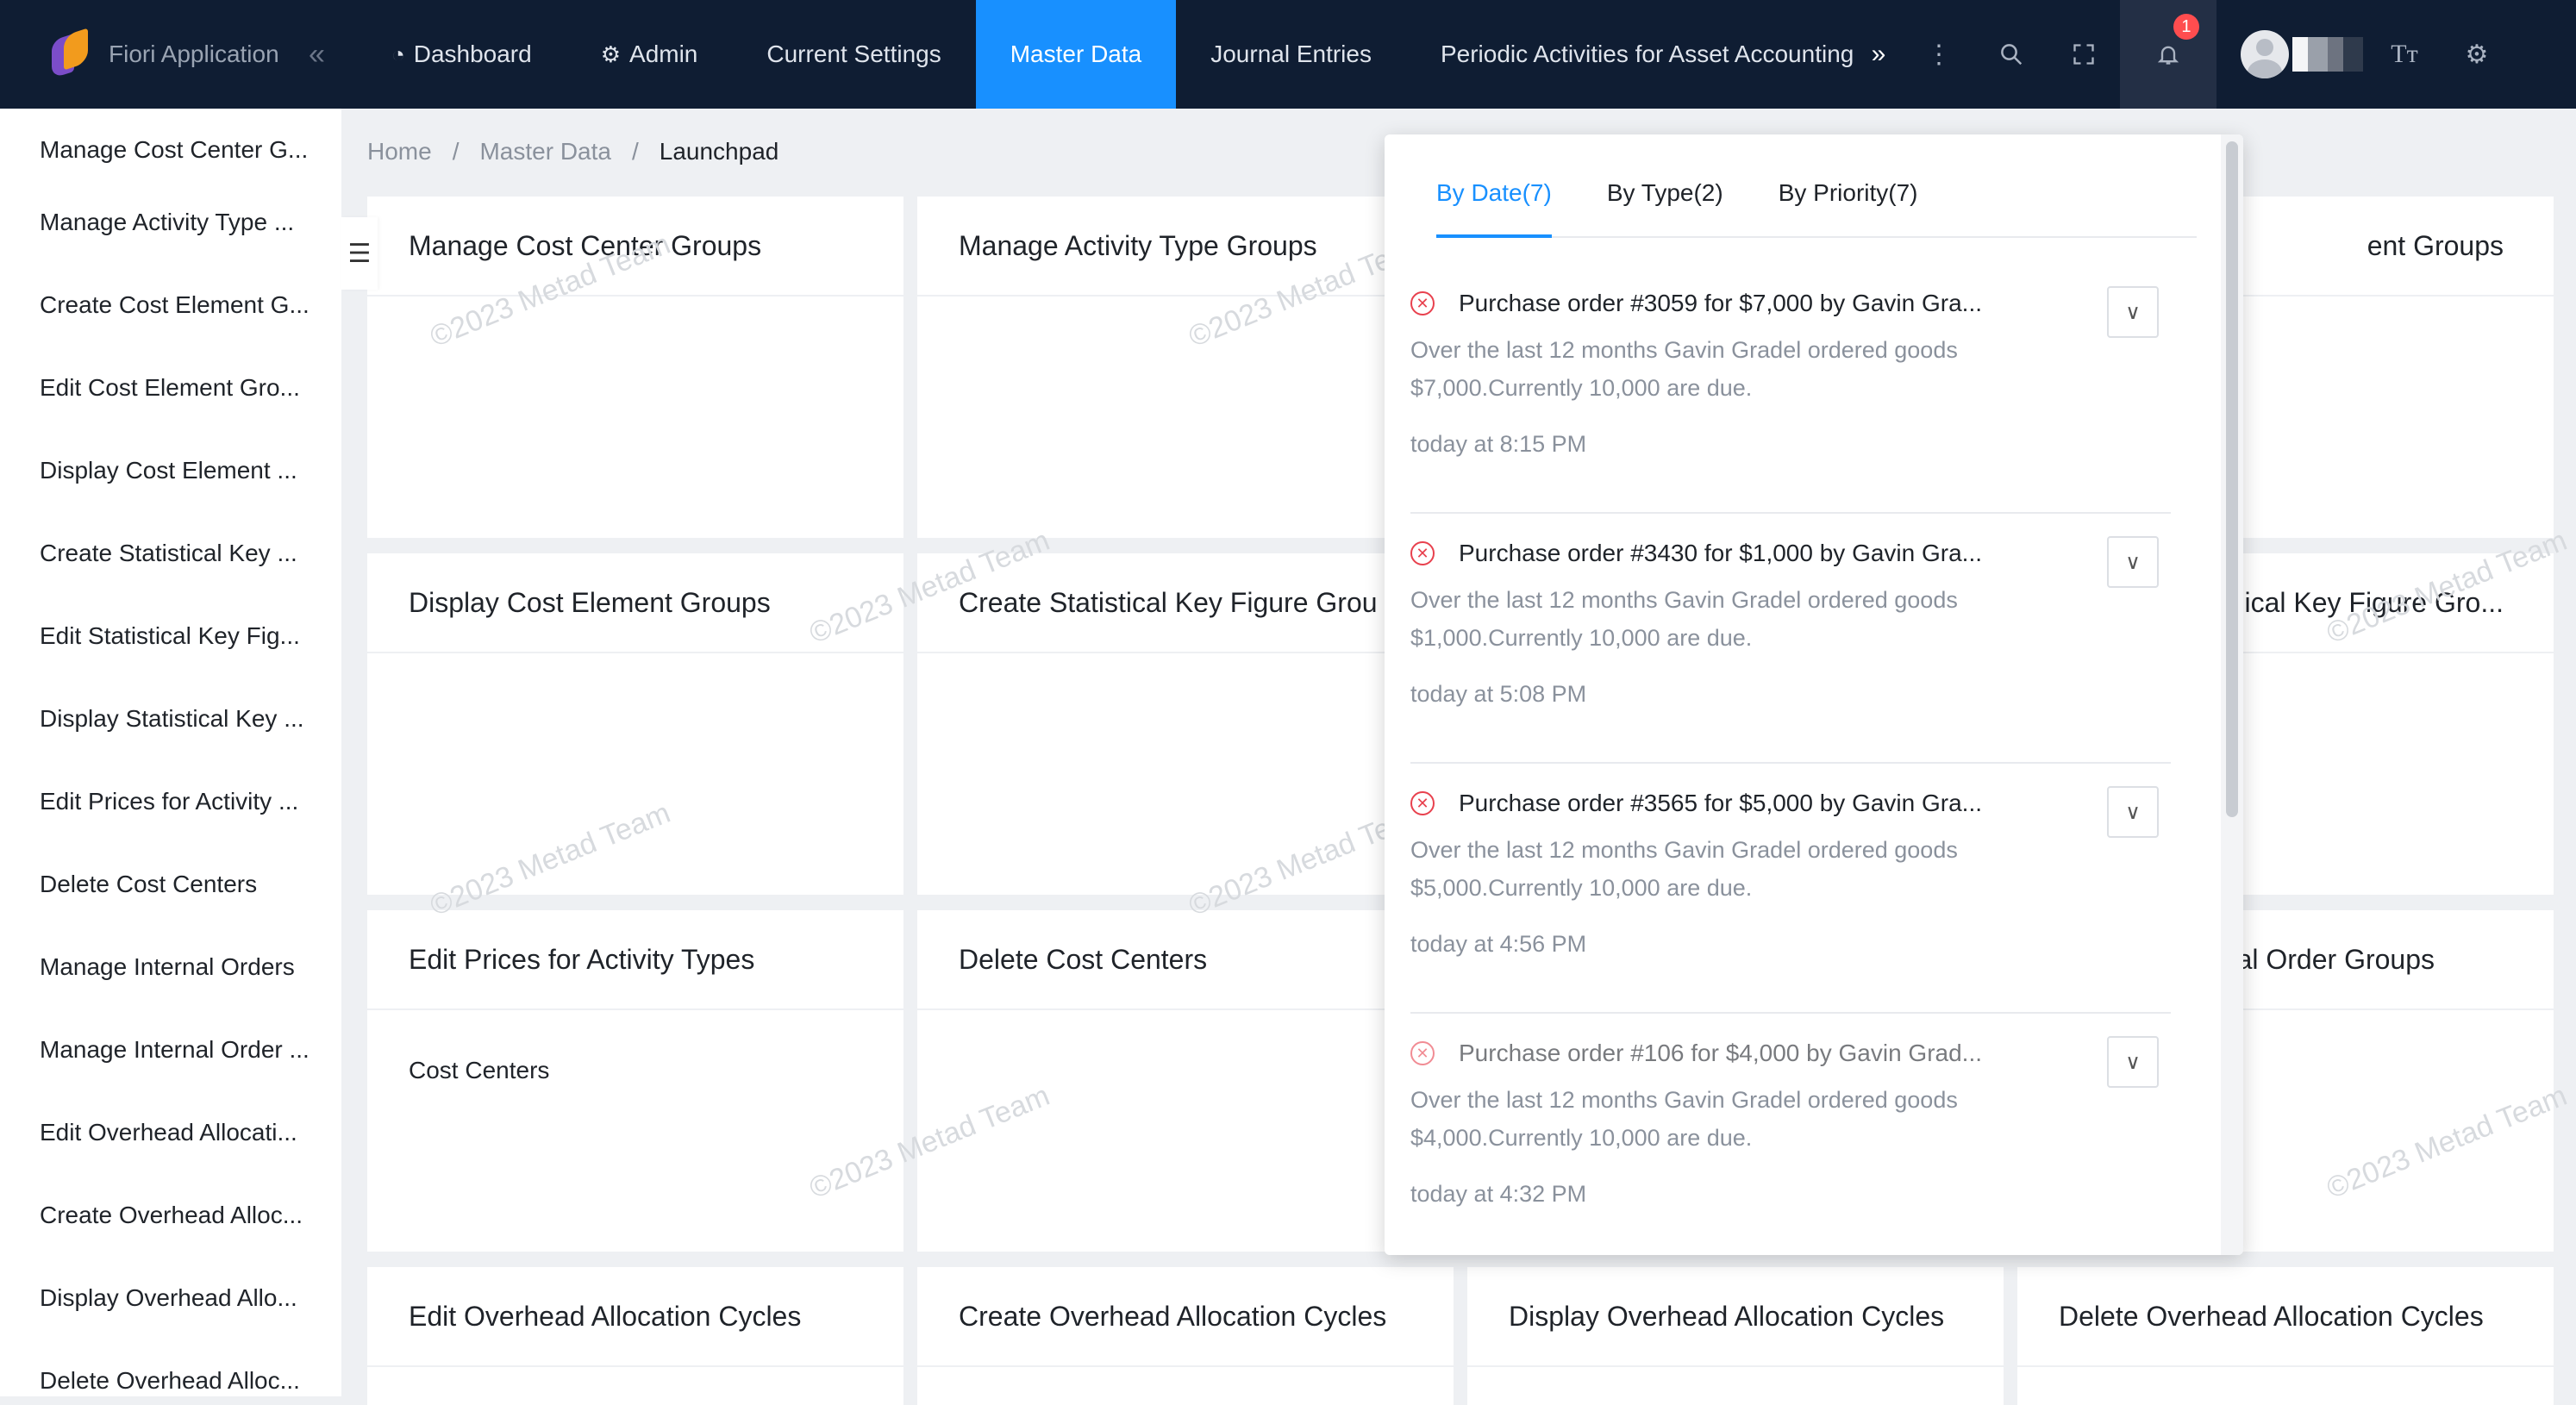 This screenshot has width=2576, height=1405. What do you see at coordinates (333, 55) in the screenshot?
I see `collapse-sidebar-icon: «` at bounding box center [333, 55].